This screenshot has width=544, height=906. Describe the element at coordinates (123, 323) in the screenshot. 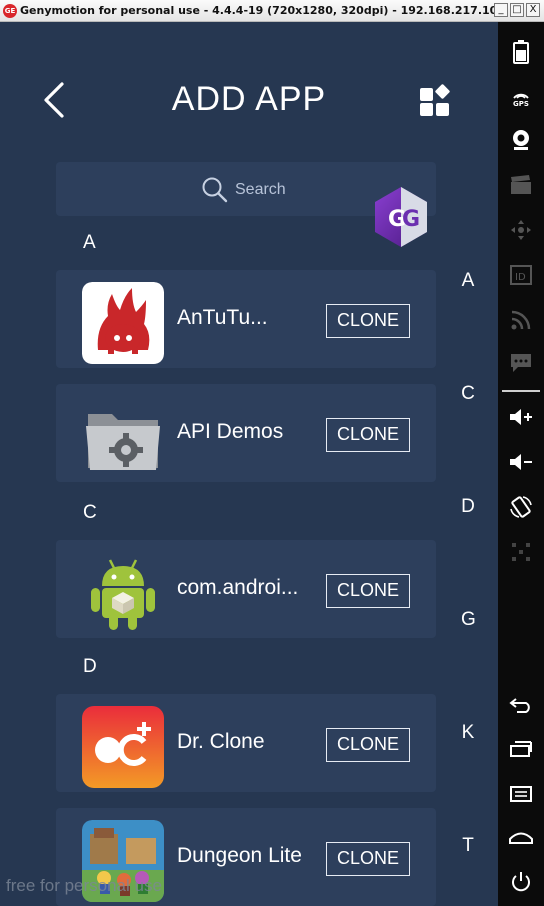

I see `antutu-icon` at that location.